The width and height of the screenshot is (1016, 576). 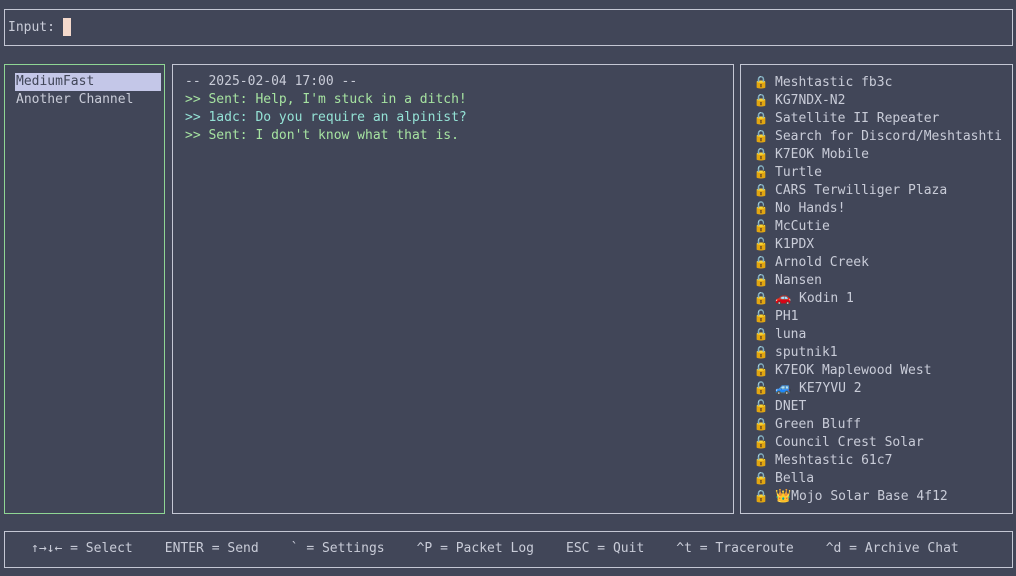 What do you see at coordinates (877, 100) in the screenshot?
I see `node-item: 🔒 KG7NDX-N2` at bounding box center [877, 100].